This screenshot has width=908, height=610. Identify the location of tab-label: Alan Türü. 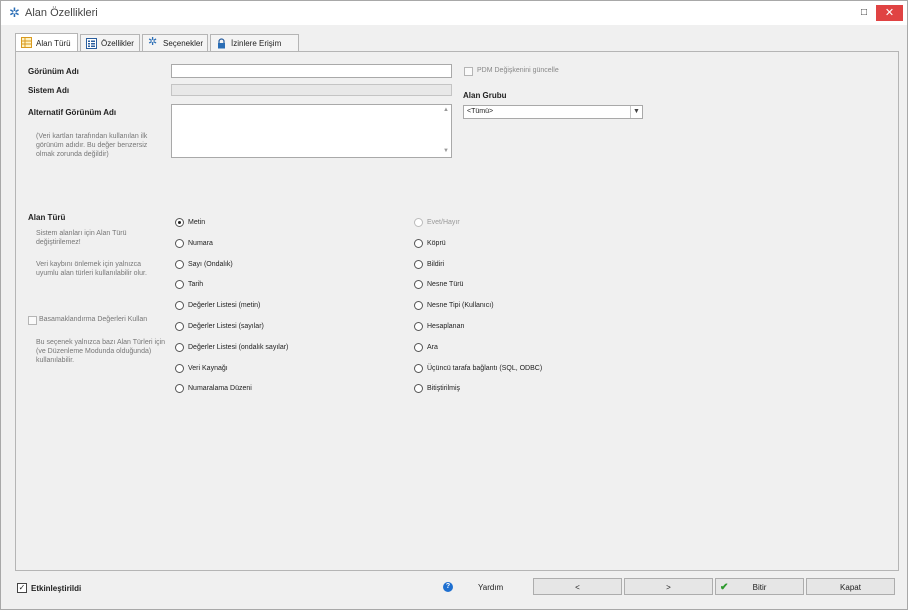
(53, 43).